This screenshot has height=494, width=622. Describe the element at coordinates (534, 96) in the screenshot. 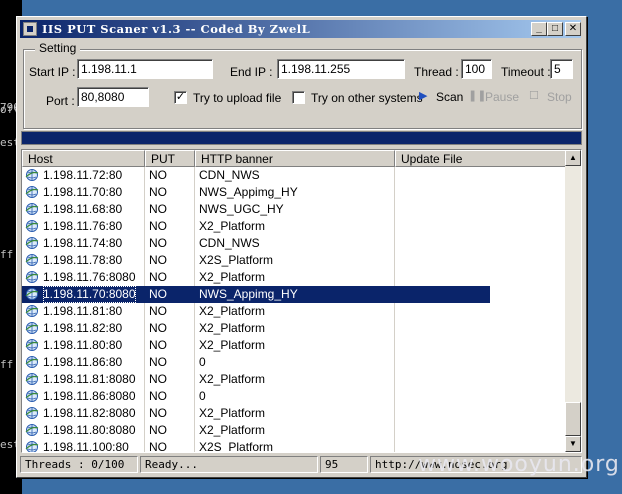

I see `stop-icon: ☐` at that location.